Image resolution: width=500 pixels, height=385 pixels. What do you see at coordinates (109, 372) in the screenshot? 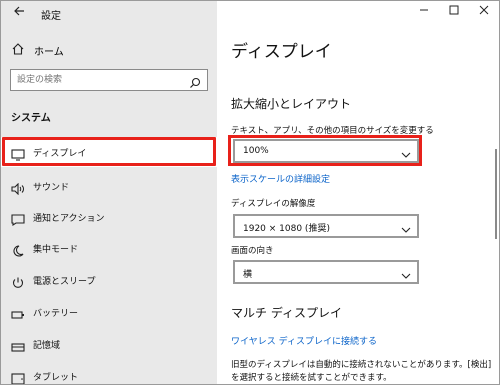
I see `sidebar-item-tablet: タブレット` at bounding box center [109, 372].